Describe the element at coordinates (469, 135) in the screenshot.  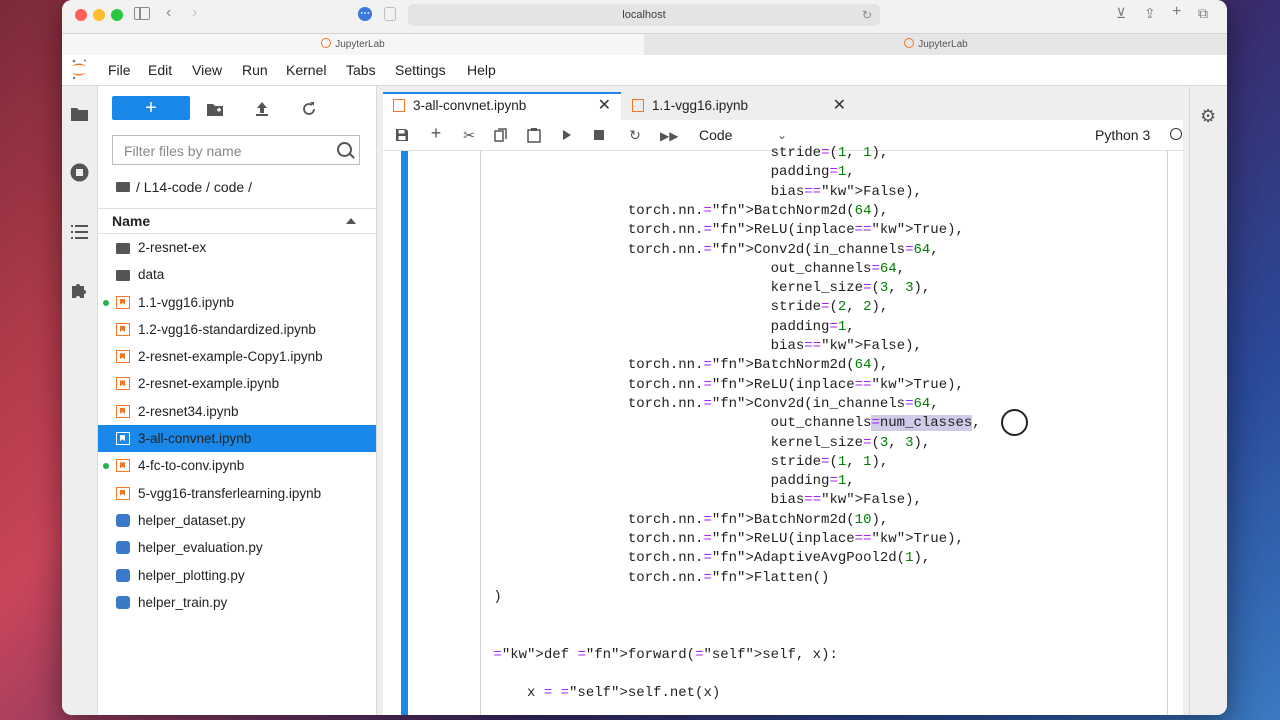
I see `cut-icon: ✂` at that location.